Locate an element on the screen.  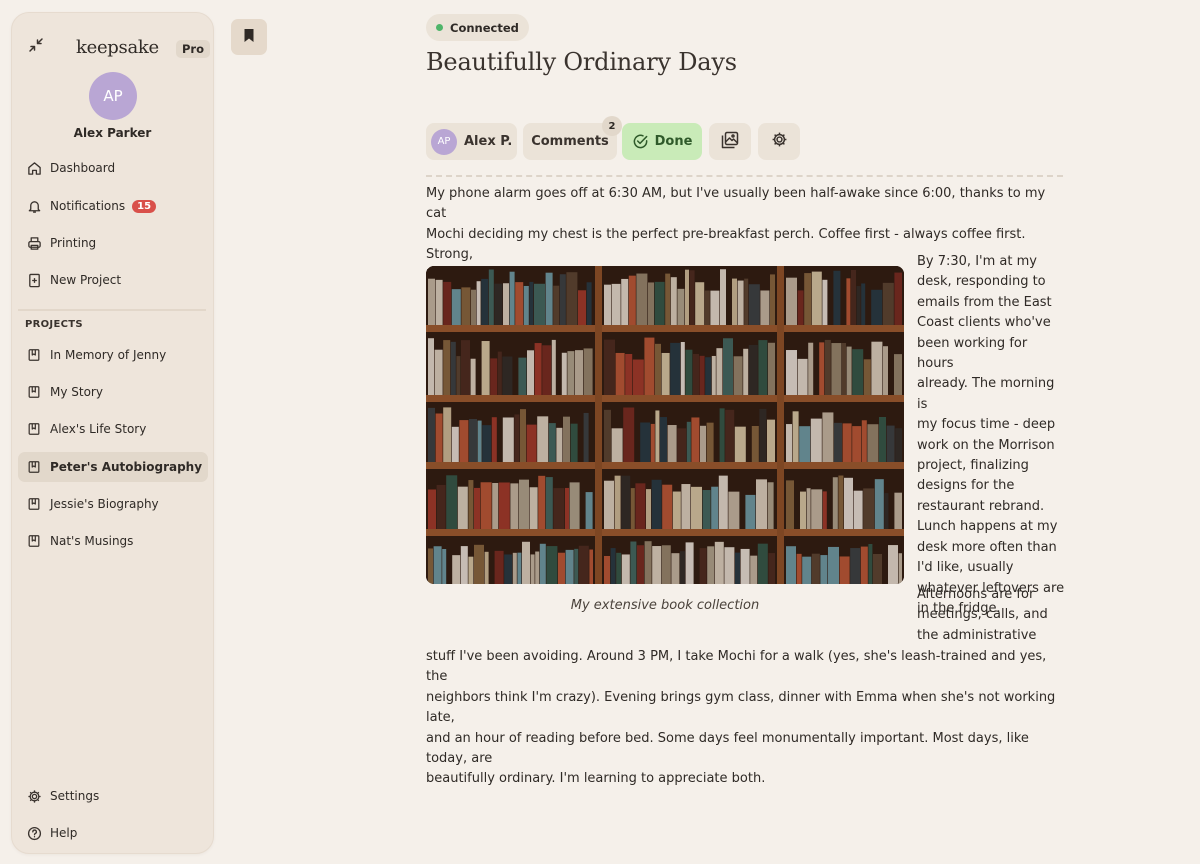
image-caption: My extensive book collection is located at coordinates (665, 605).